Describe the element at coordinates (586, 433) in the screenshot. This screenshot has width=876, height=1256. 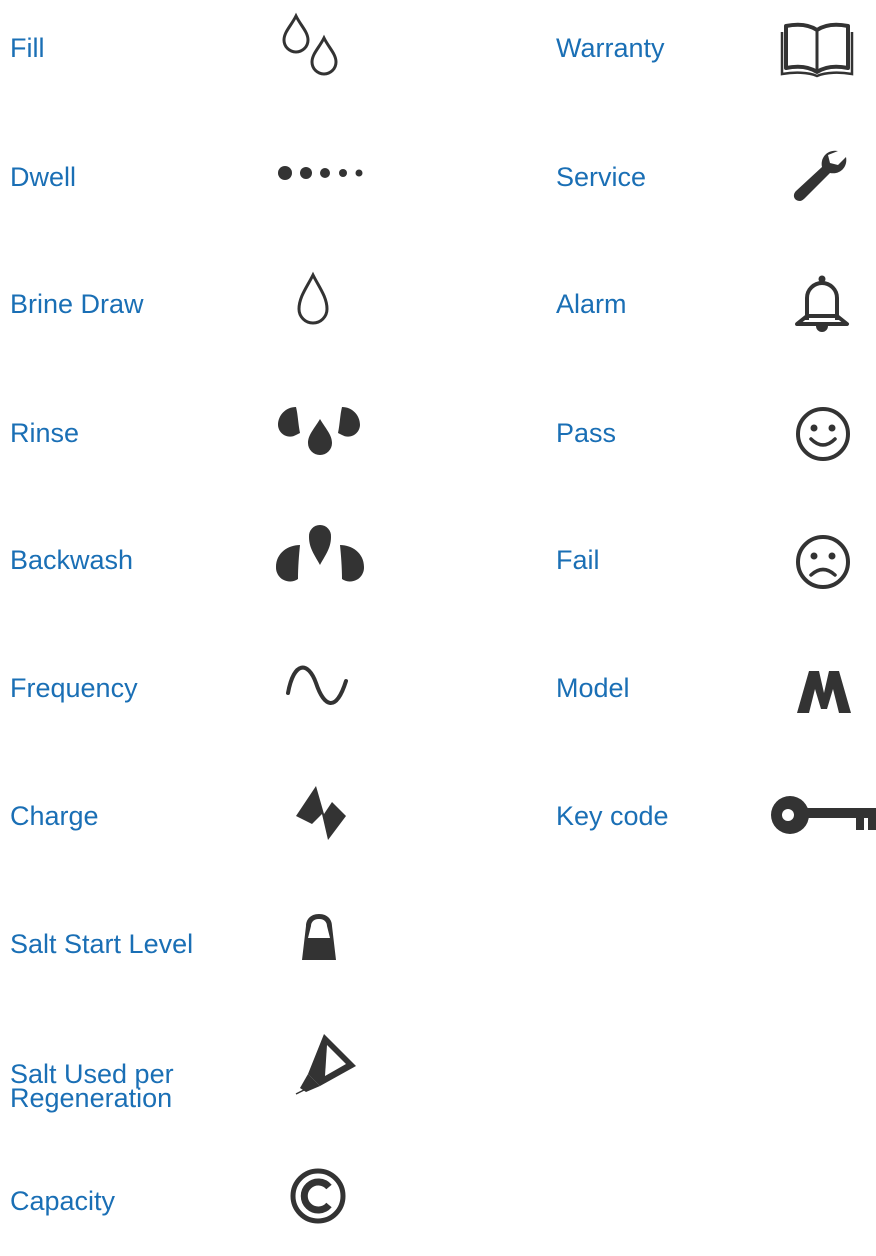
I see `pass-label: Pass` at that location.